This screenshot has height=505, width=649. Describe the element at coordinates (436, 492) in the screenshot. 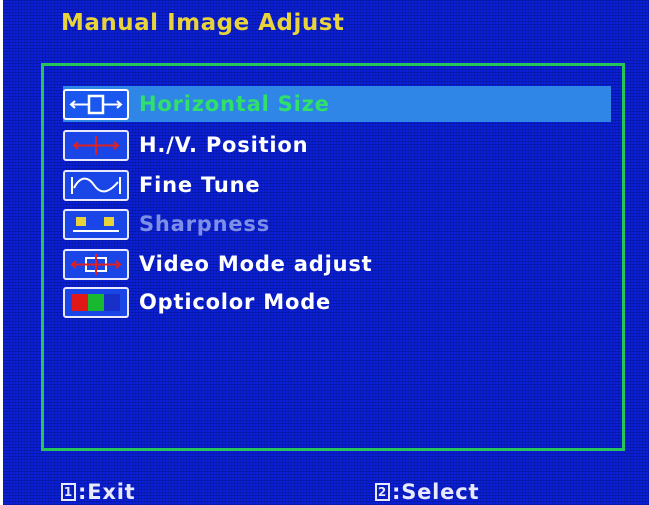

I see `select-label: :Select` at that location.